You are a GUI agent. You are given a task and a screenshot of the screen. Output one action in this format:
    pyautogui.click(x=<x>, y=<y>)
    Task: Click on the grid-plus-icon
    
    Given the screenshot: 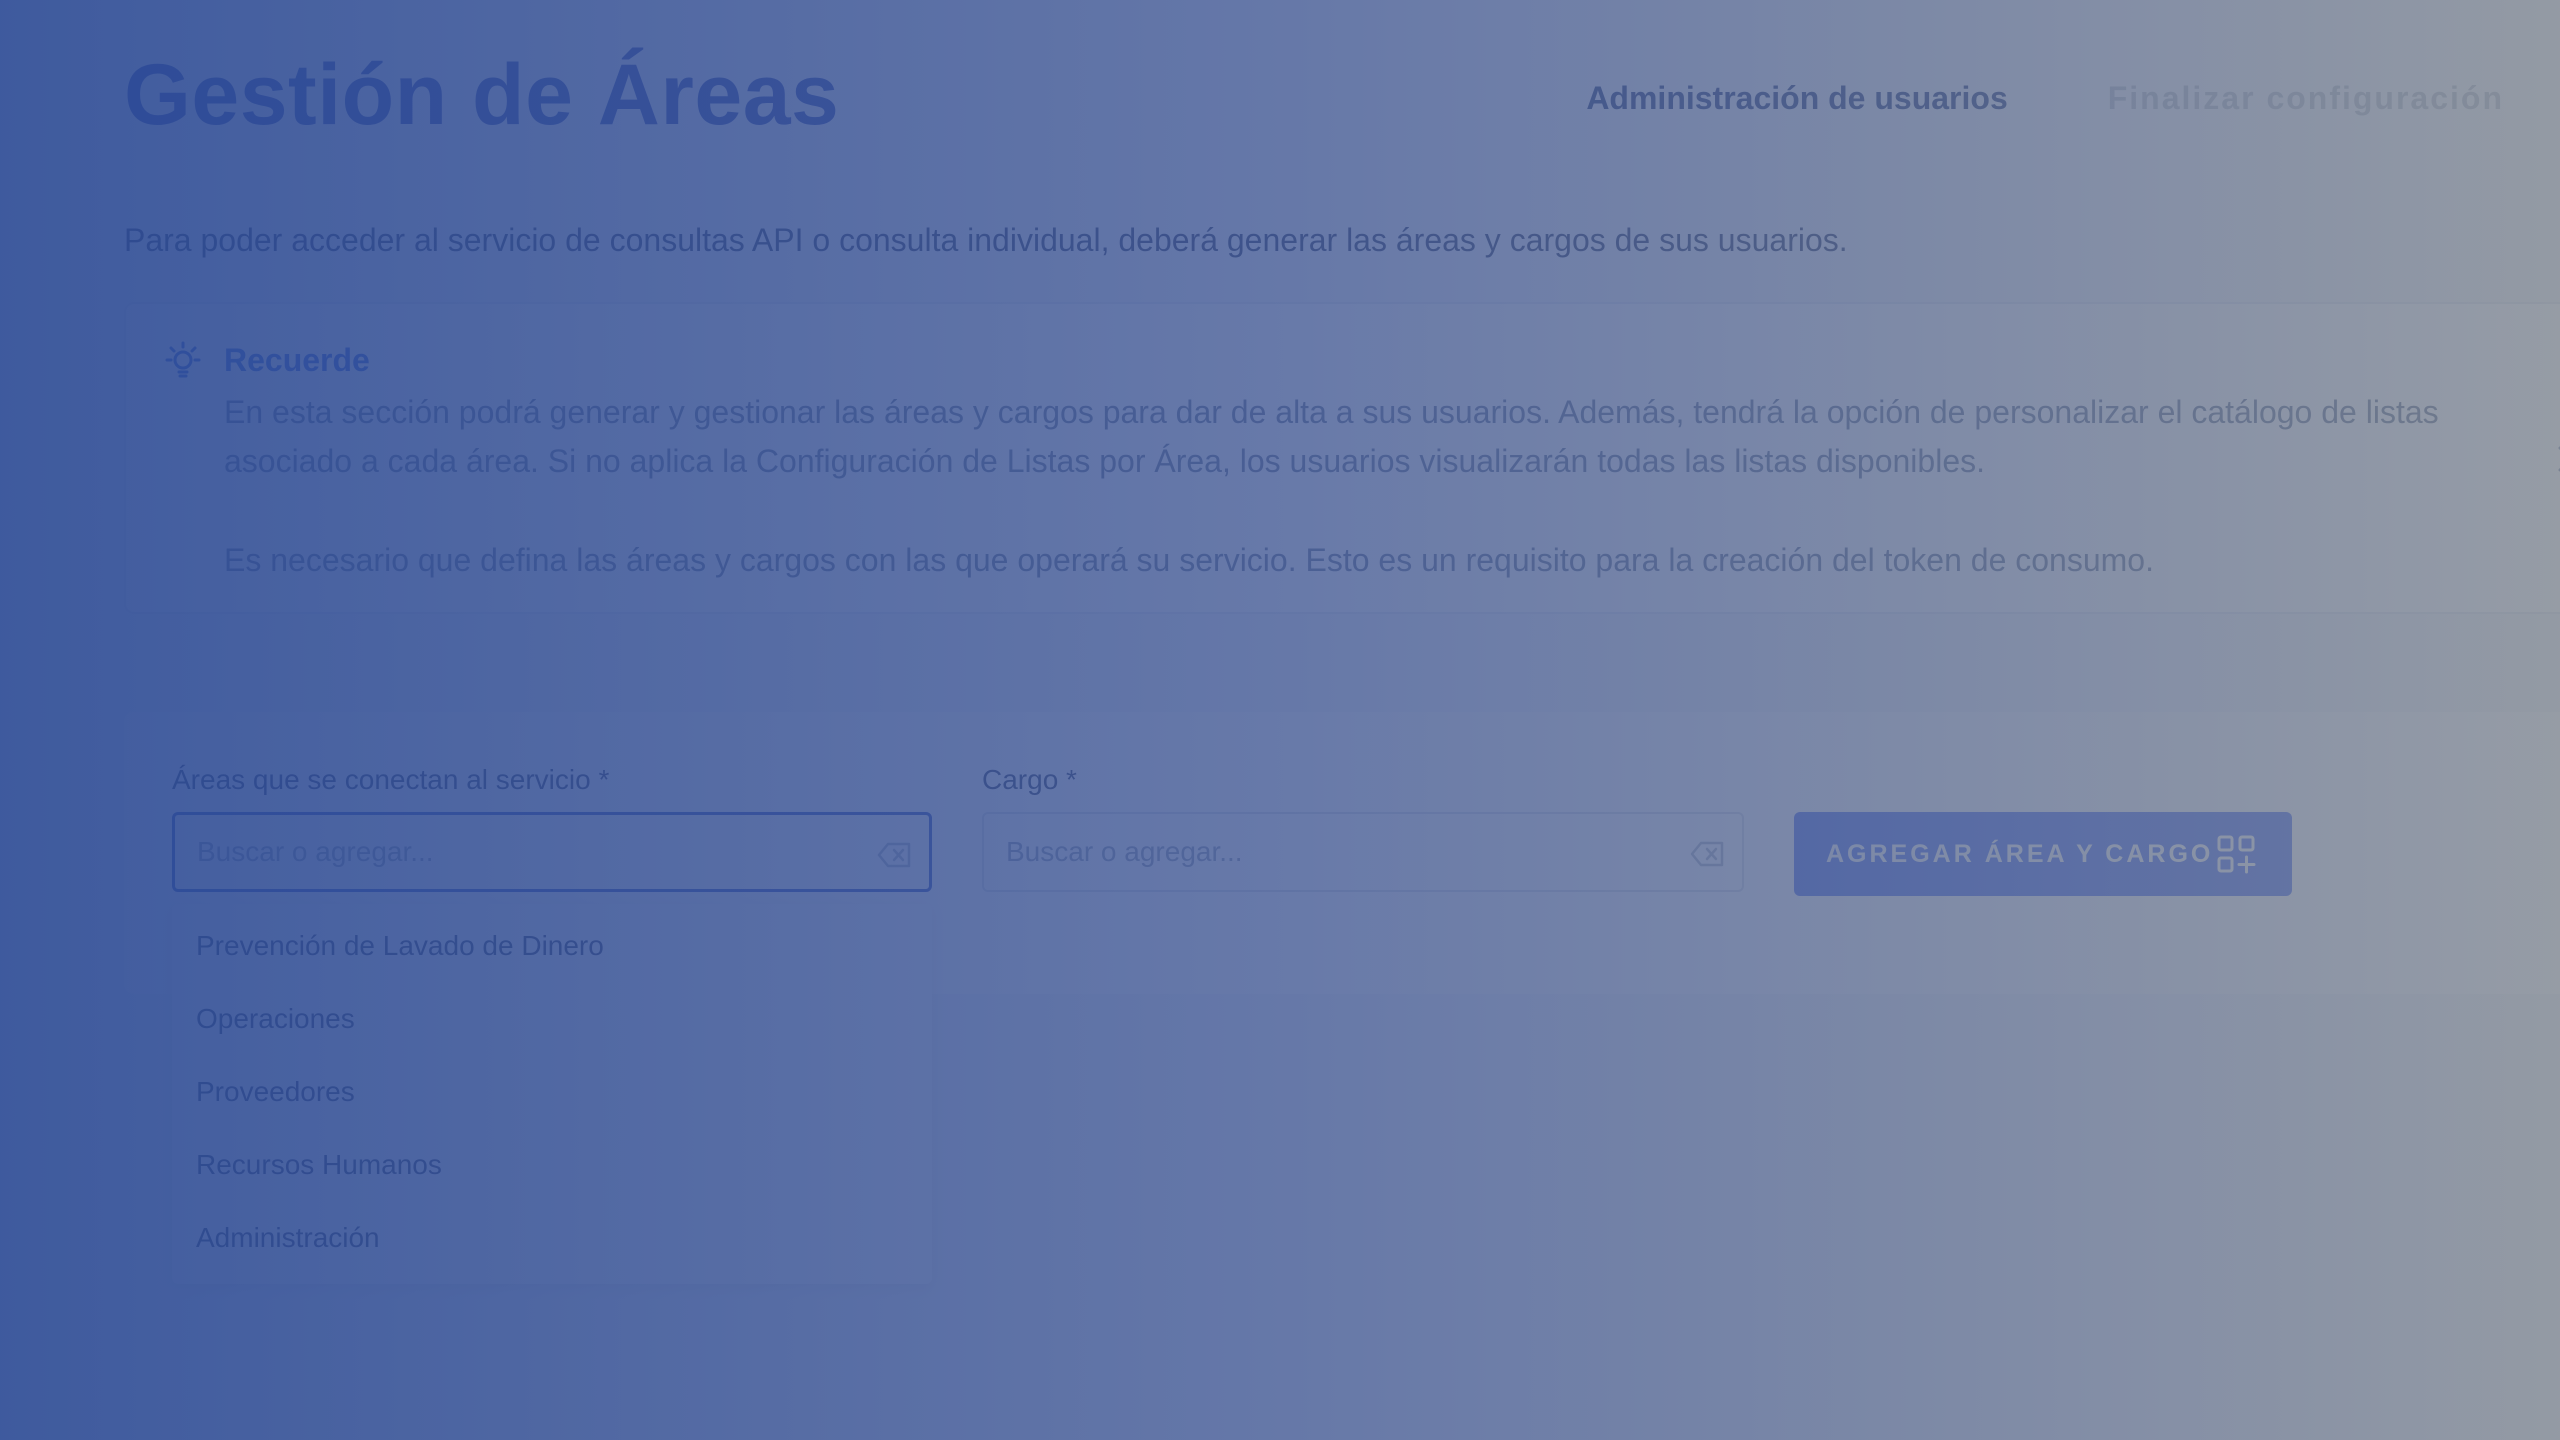 What is the action you would take?
    pyautogui.click(x=2236, y=854)
    